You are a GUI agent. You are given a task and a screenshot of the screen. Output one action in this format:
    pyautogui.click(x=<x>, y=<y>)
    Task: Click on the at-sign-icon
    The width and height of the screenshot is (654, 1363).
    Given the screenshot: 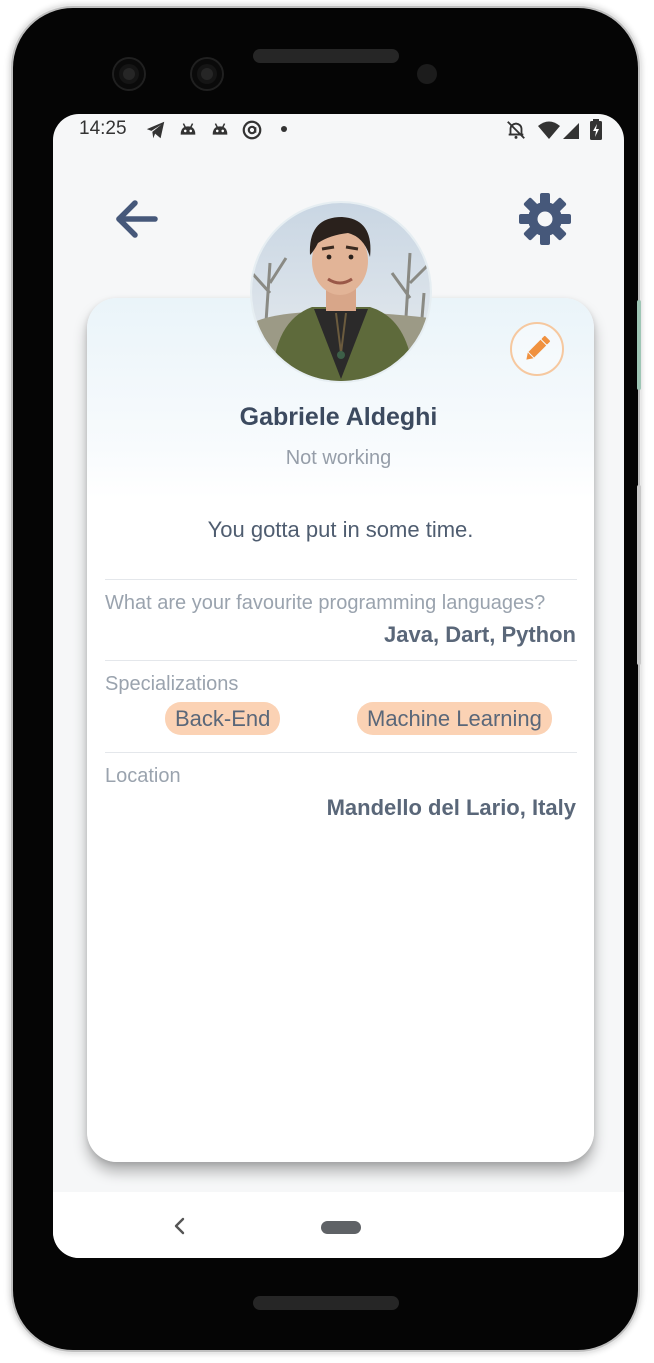 What is the action you would take?
    pyautogui.click(x=252, y=130)
    